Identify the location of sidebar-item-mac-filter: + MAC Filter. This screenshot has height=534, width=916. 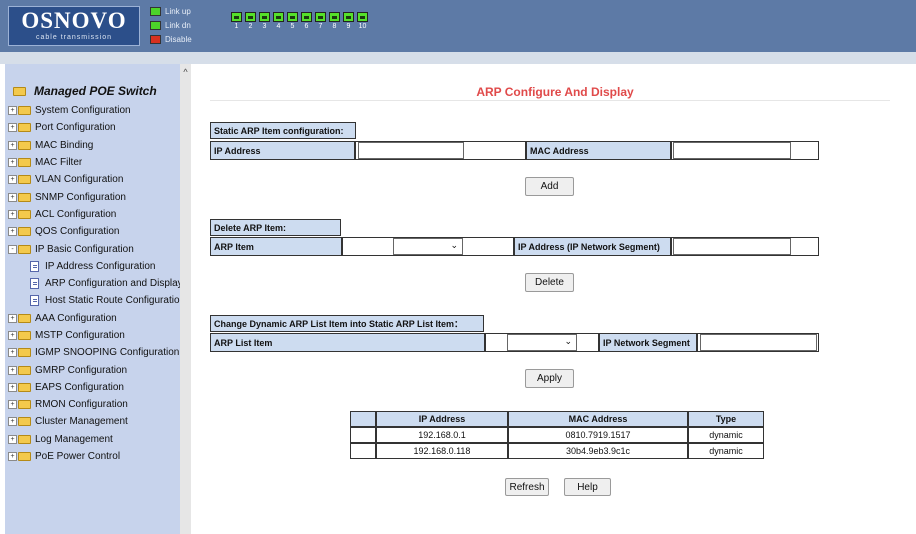
(94, 162).